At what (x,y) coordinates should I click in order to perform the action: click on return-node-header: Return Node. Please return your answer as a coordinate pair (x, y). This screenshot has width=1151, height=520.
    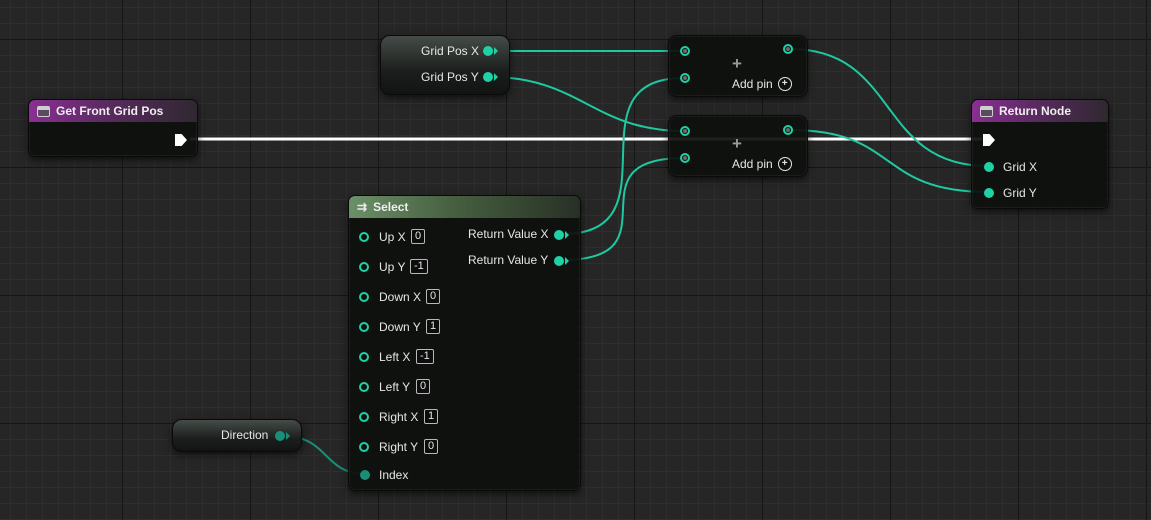
    Looking at the image, I should click on (1040, 111).